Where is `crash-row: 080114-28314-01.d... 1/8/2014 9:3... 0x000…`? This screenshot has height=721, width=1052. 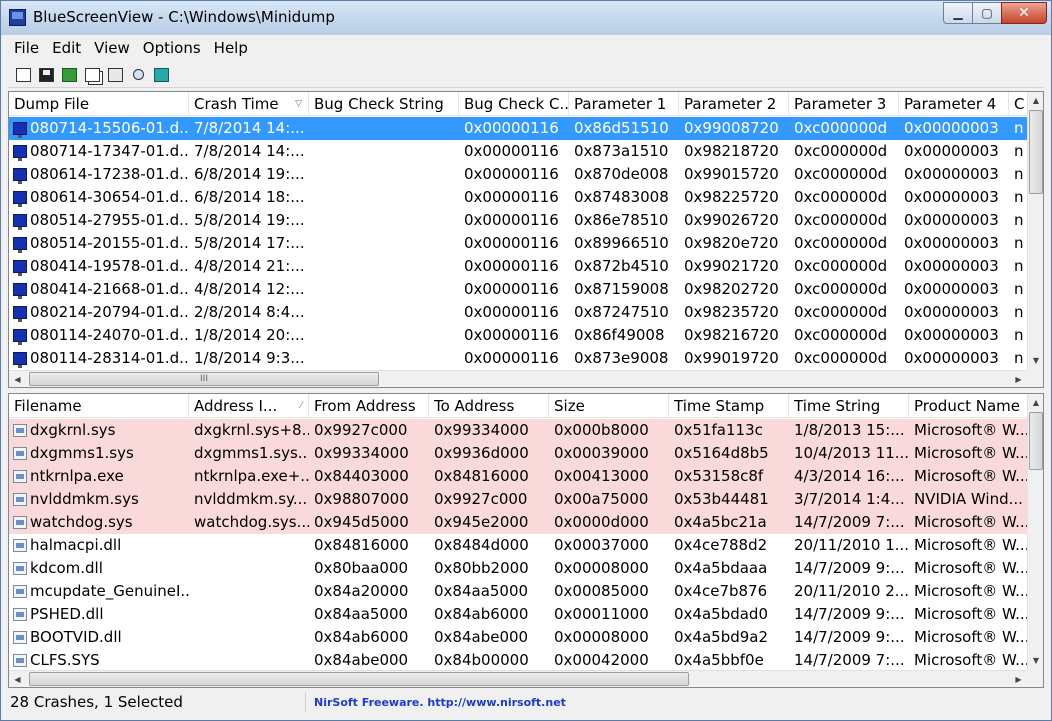
crash-row: 080114-28314-01.d... 1/8/2014 9:3... 0x000… is located at coordinates (519, 358).